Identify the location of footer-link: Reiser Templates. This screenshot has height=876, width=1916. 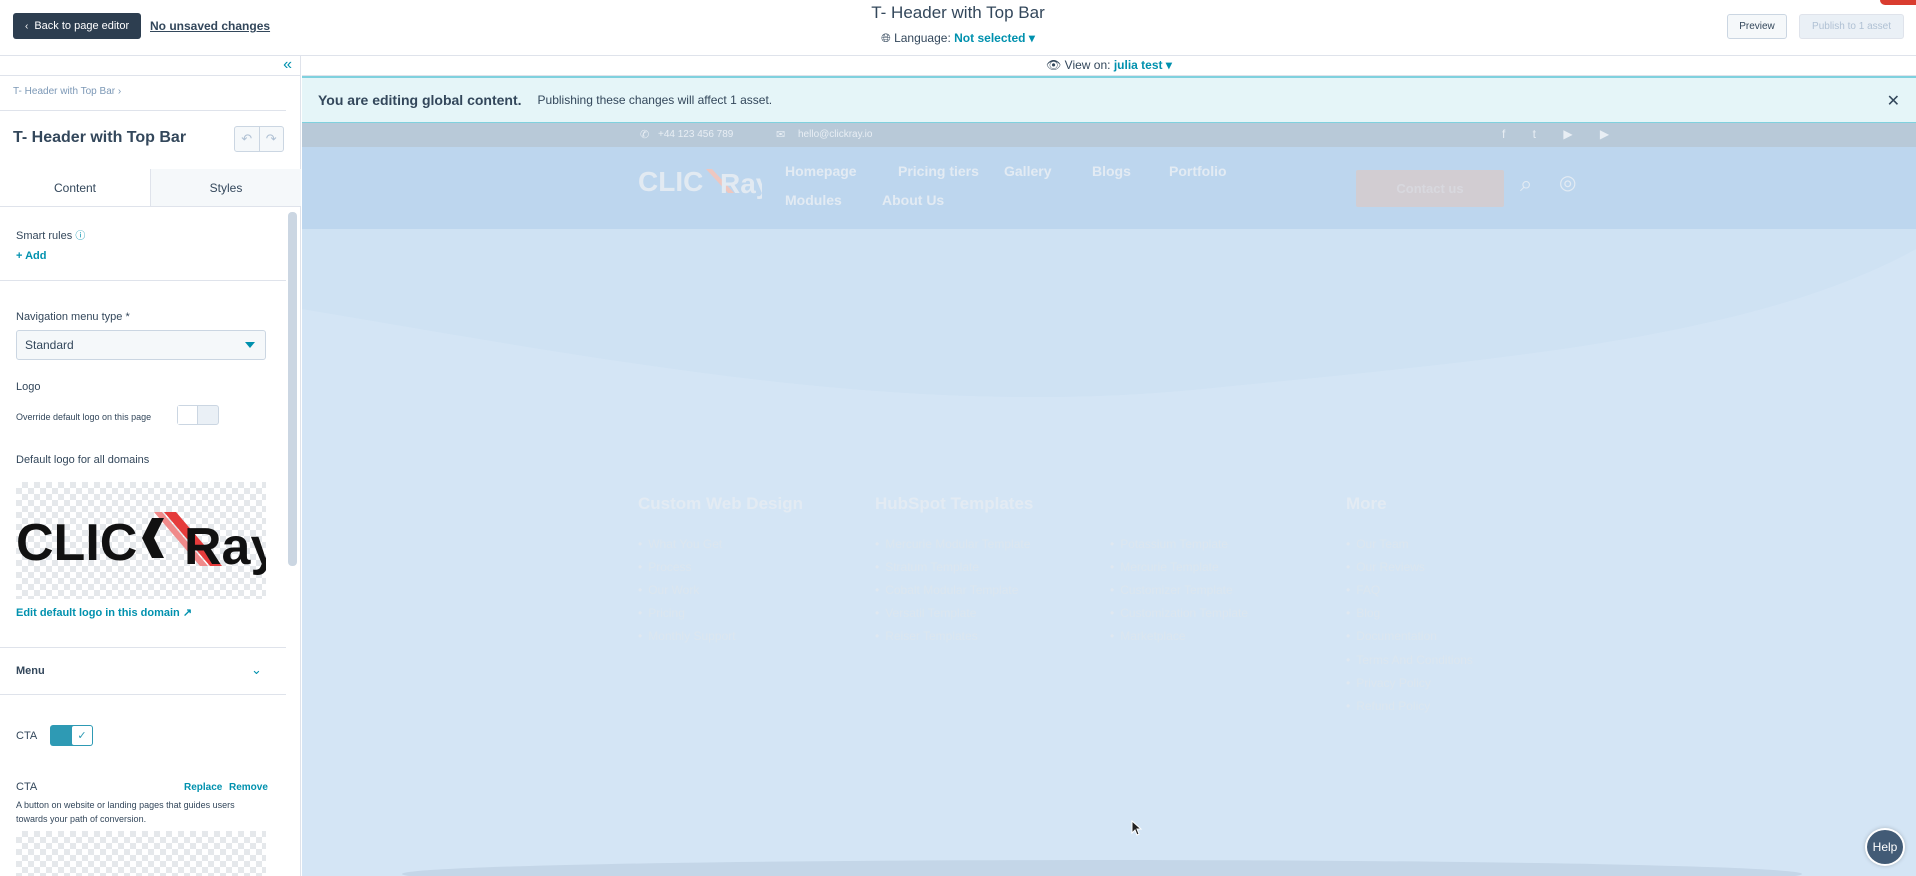
(926, 636).